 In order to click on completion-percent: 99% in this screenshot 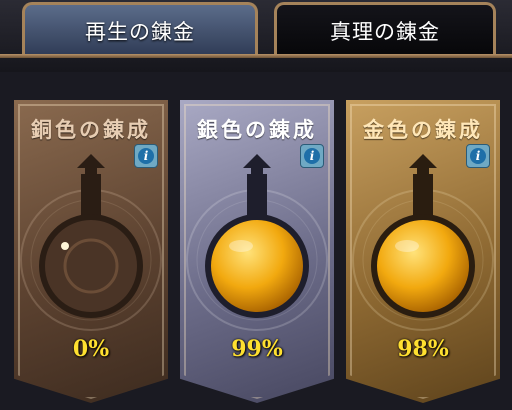, I will do `click(257, 349)`.